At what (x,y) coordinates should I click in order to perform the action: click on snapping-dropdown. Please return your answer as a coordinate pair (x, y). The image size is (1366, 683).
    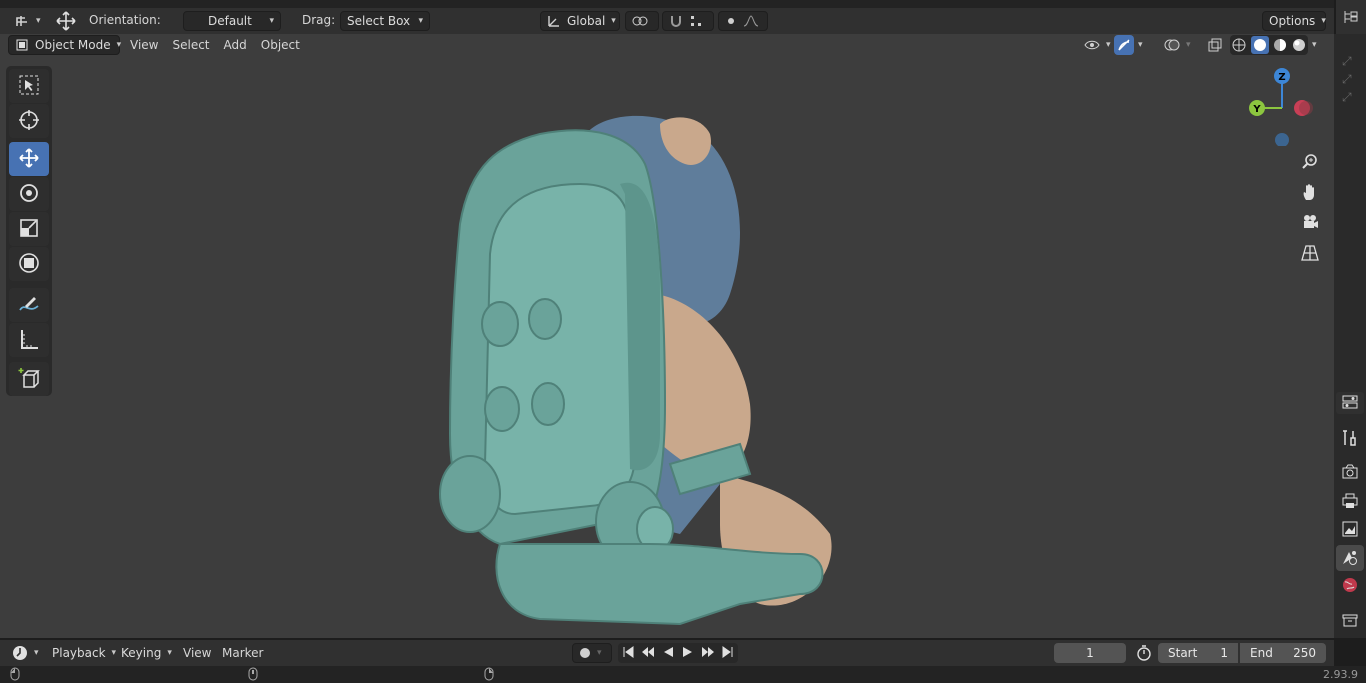
    Looking at the image, I should click on (688, 21).